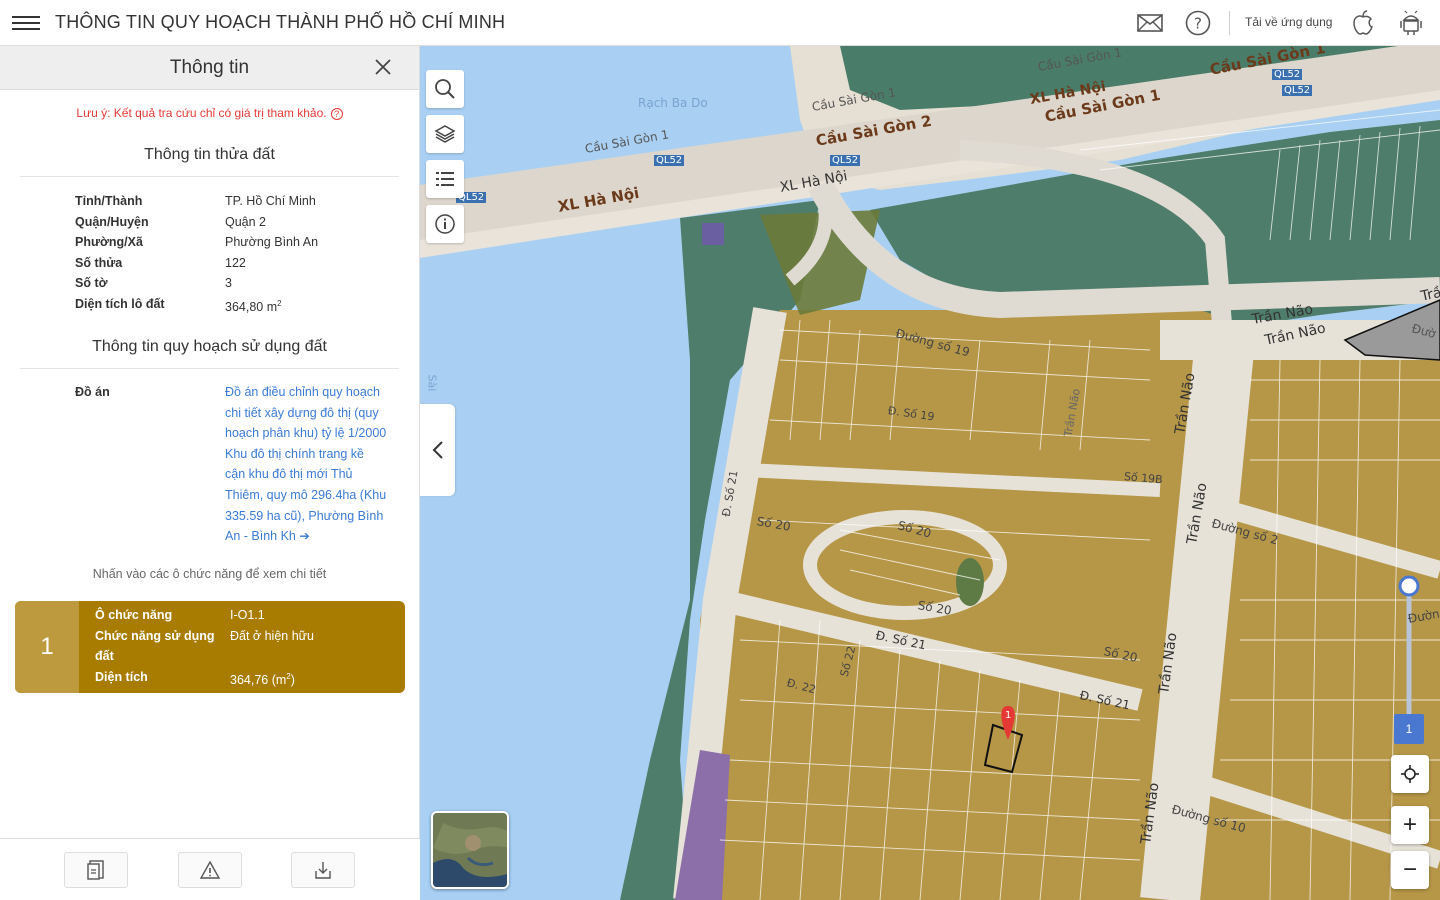 Image resolution: width=1440 pixels, height=900 pixels. I want to click on search-tool-button, so click(445, 89).